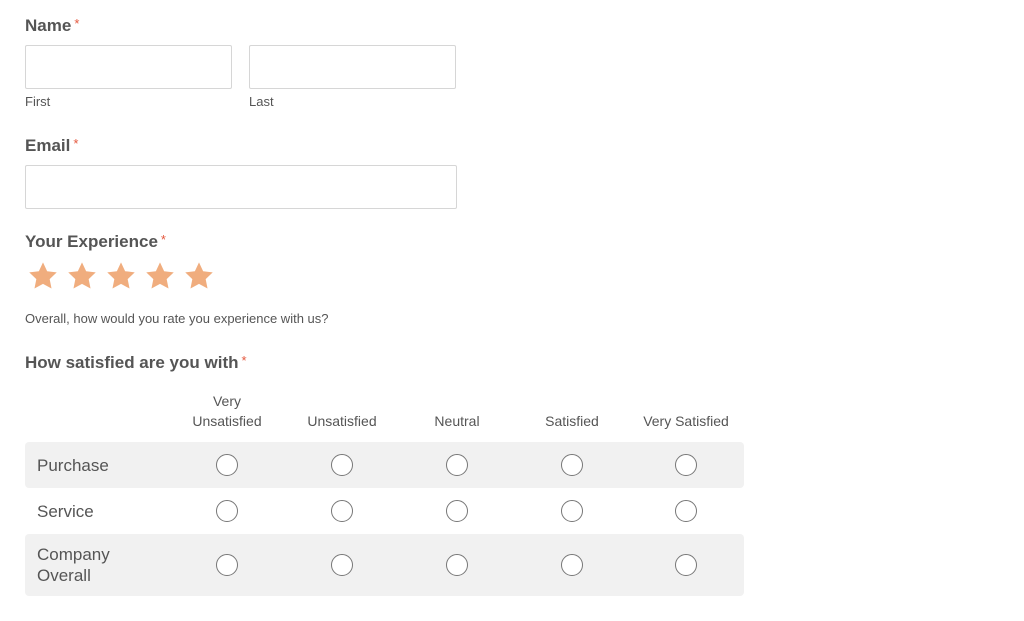 Image resolution: width=1024 pixels, height=621 pixels. Describe the element at coordinates (686, 511) in the screenshot. I see `radio-service-very-satisfied` at that location.